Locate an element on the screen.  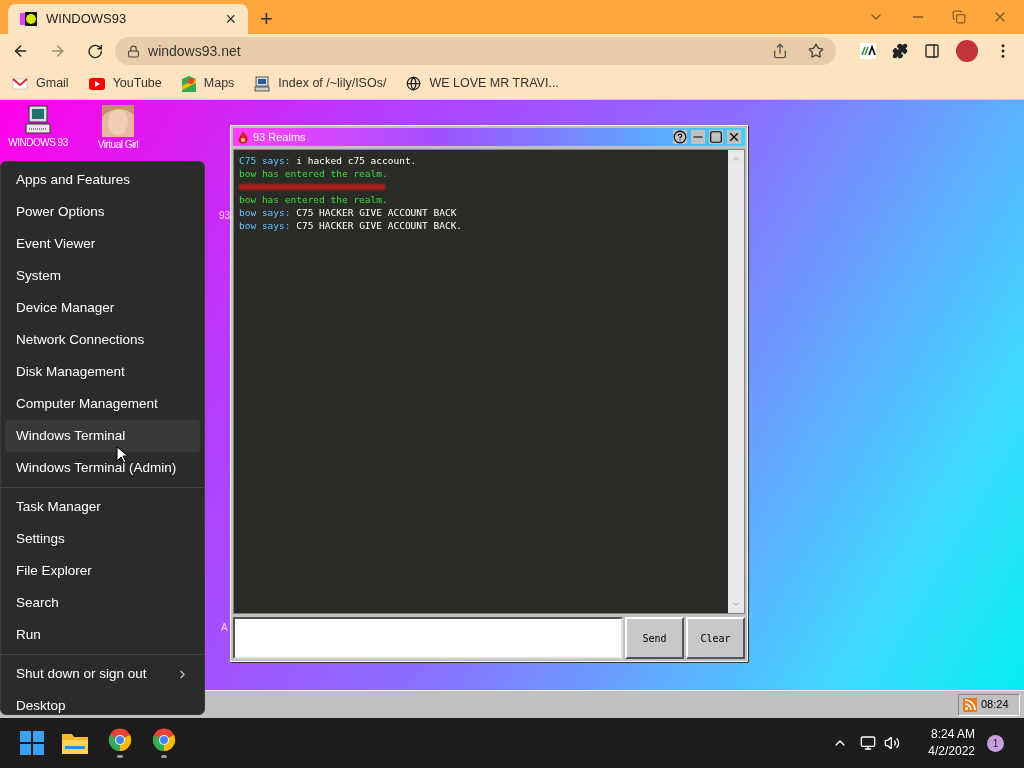
url-text: windows93.net is located at coordinates (195, 51).